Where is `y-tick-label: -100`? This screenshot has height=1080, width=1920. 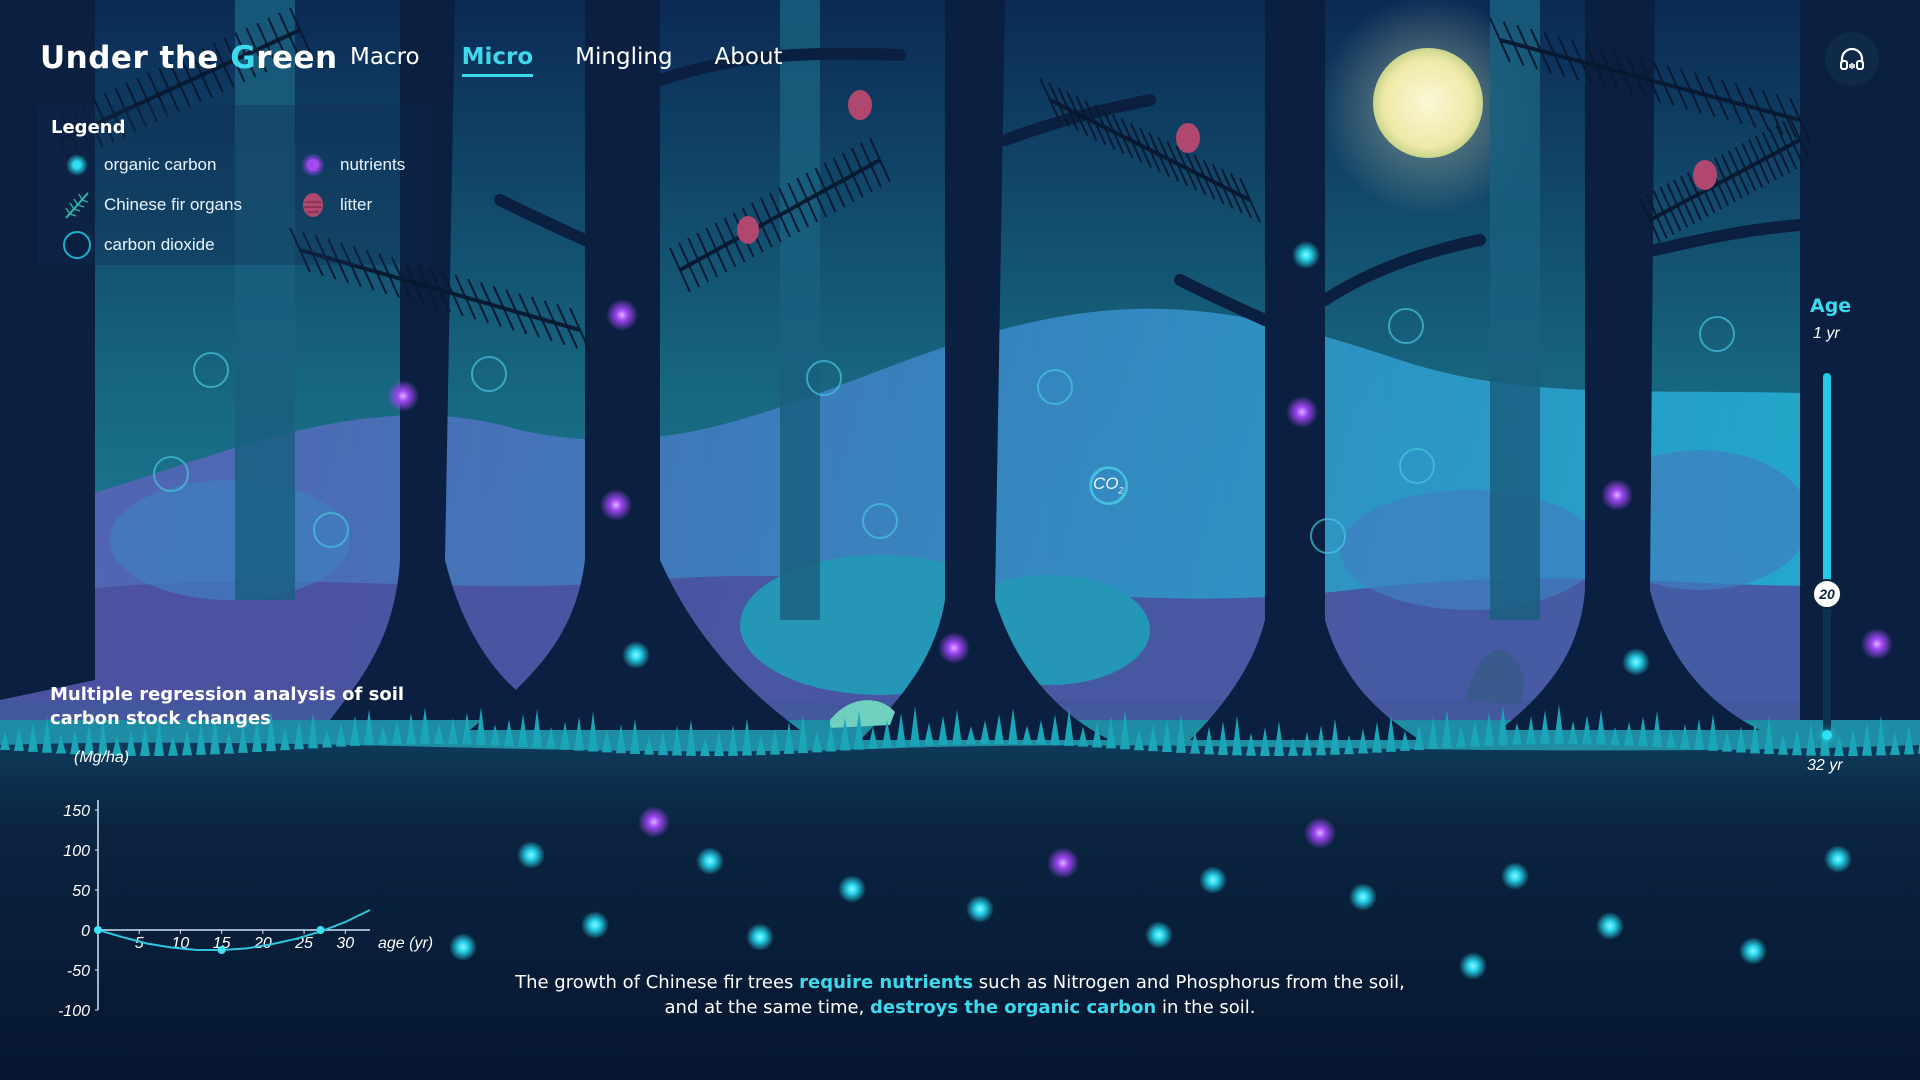 y-tick-label: -100 is located at coordinates (74, 1011).